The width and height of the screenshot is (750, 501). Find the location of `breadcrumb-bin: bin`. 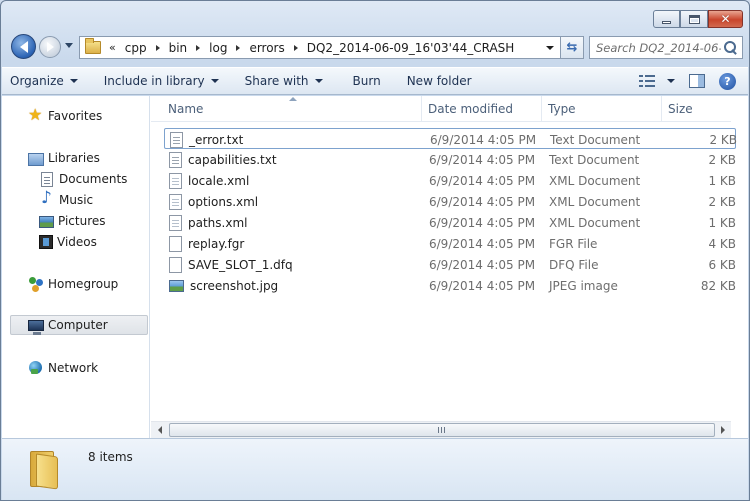

breadcrumb-bin: bin is located at coordinates (178, 48).